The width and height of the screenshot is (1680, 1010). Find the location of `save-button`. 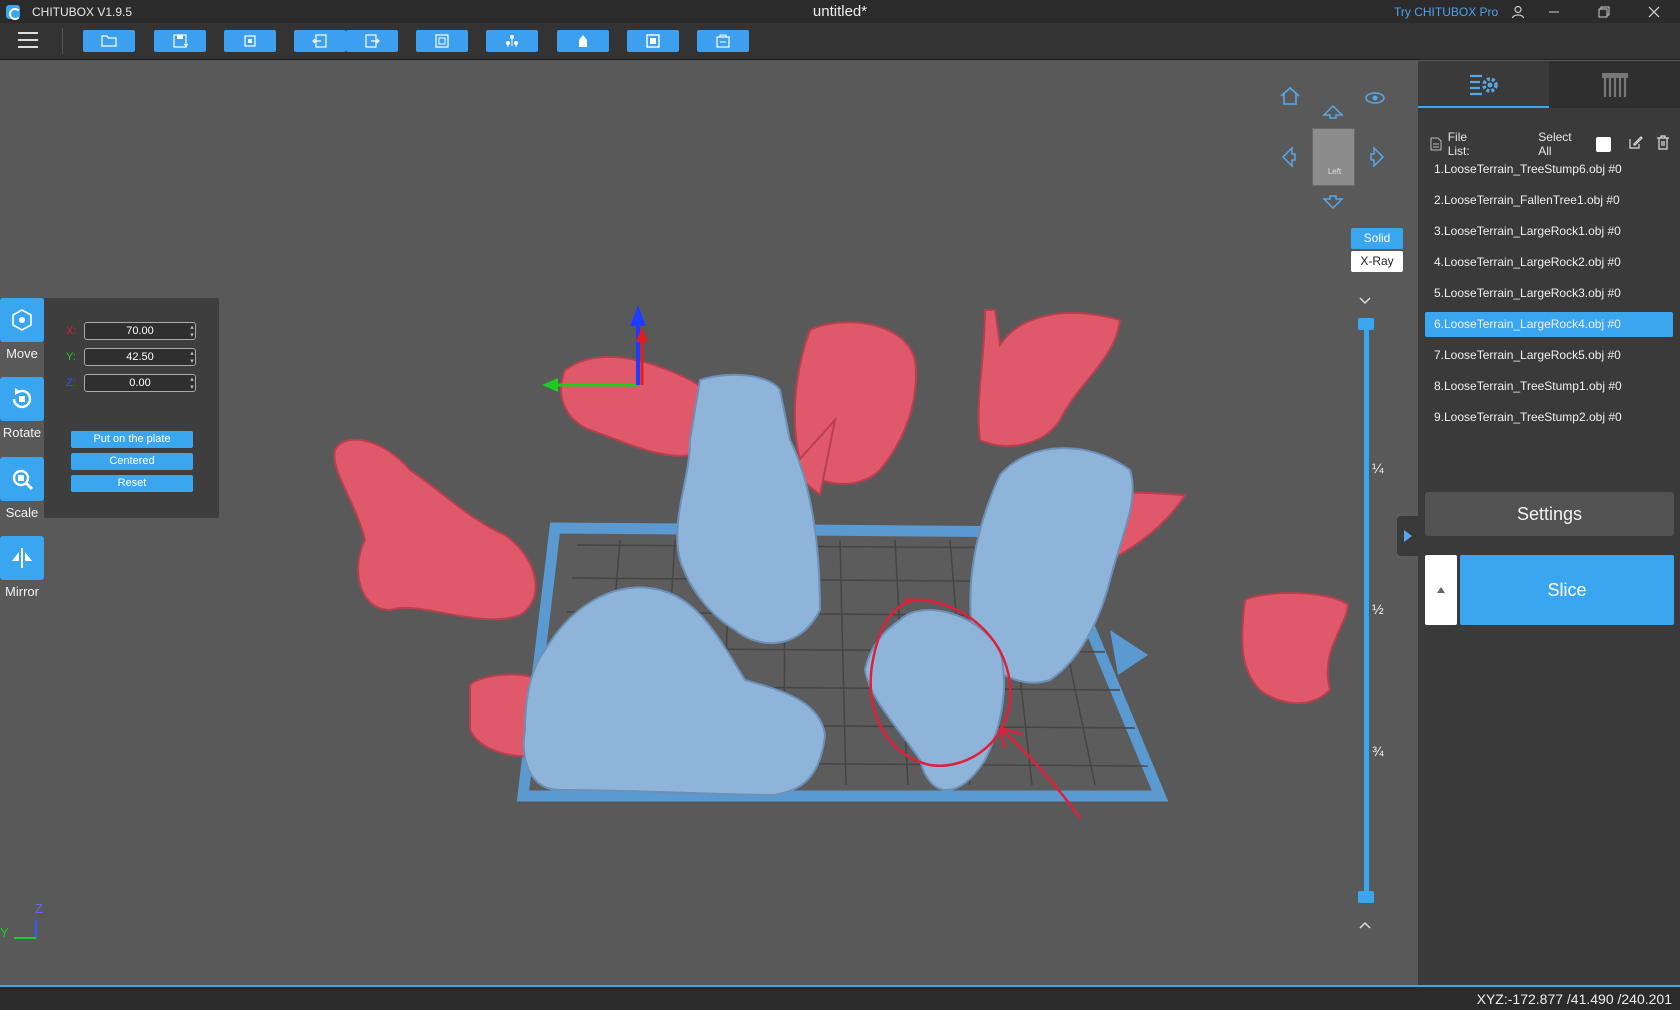

save-button is located at coordinates (180, 41).